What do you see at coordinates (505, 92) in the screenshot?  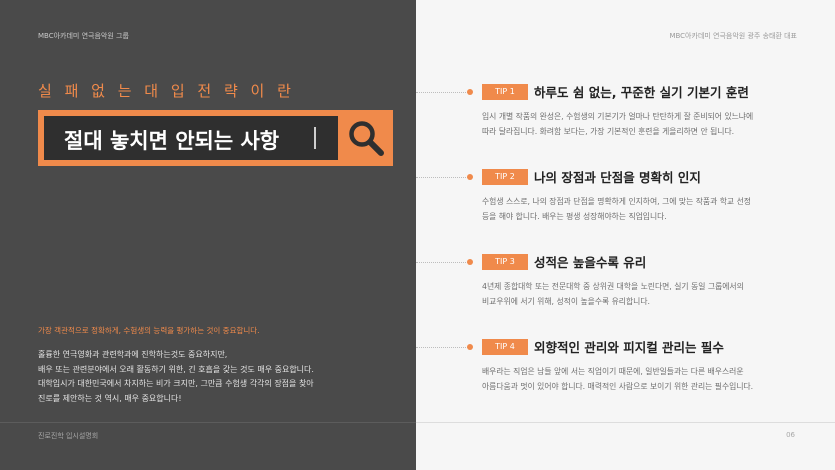 I see `tip-badge: TIP 1` at bounding box center [505, 92].